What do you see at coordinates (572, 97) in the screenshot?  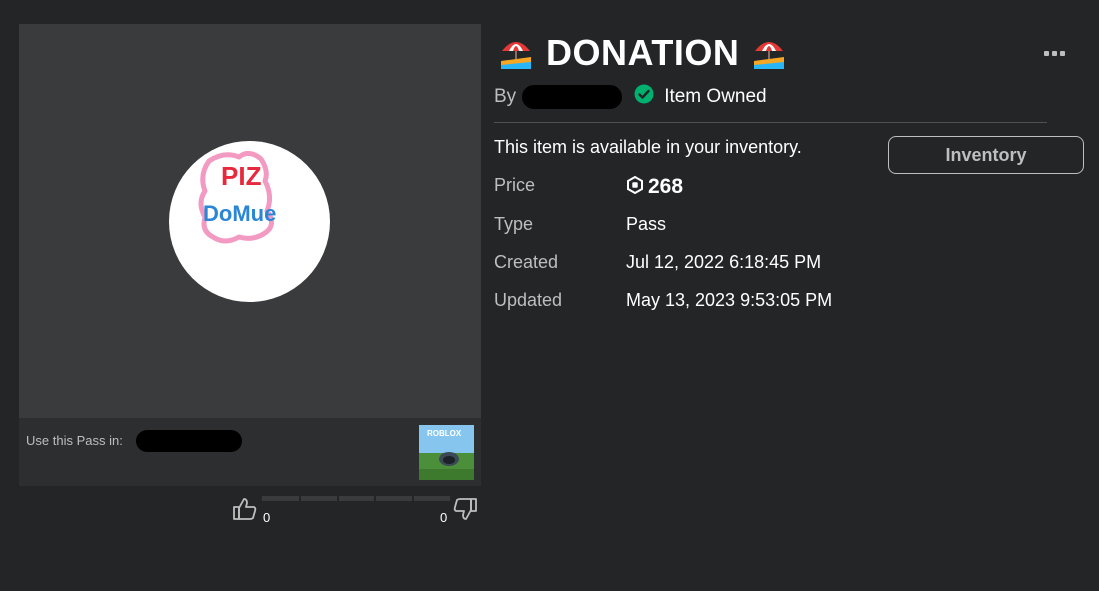 I see `redacted-creator-name` at bounding box center [572, 97].